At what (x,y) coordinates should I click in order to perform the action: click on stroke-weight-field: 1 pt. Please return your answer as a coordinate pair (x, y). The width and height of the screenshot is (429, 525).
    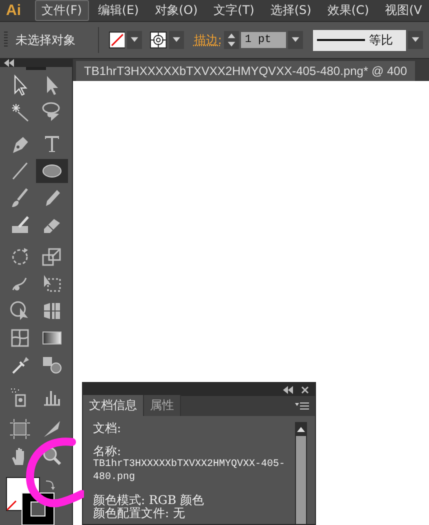
    Looking at the image, I should click on (263, 40).